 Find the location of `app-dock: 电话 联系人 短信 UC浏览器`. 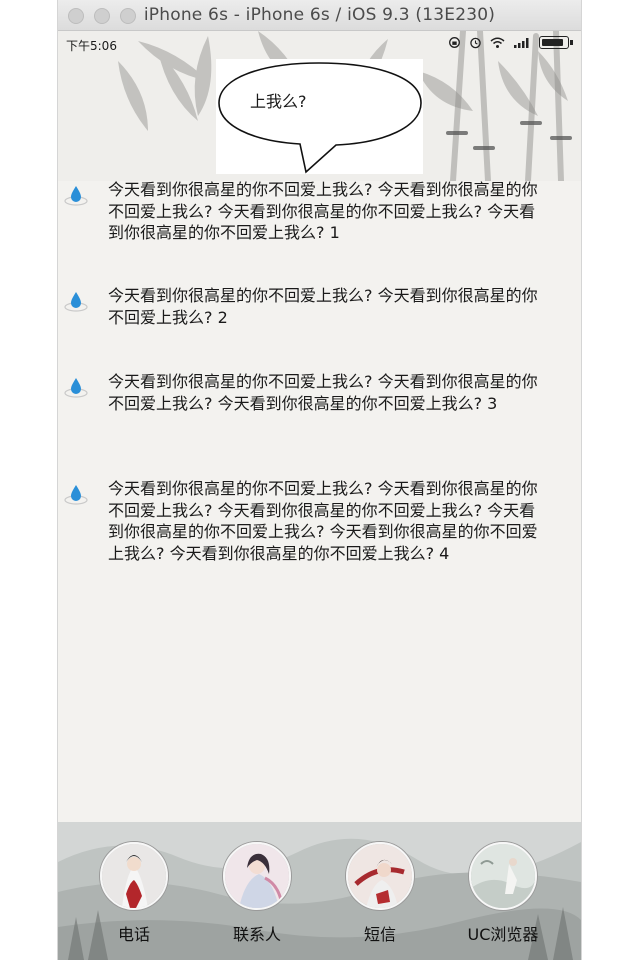

app-dock: 电话 联系人 短信 UC浏览器 is located at coordinates (319, 891).